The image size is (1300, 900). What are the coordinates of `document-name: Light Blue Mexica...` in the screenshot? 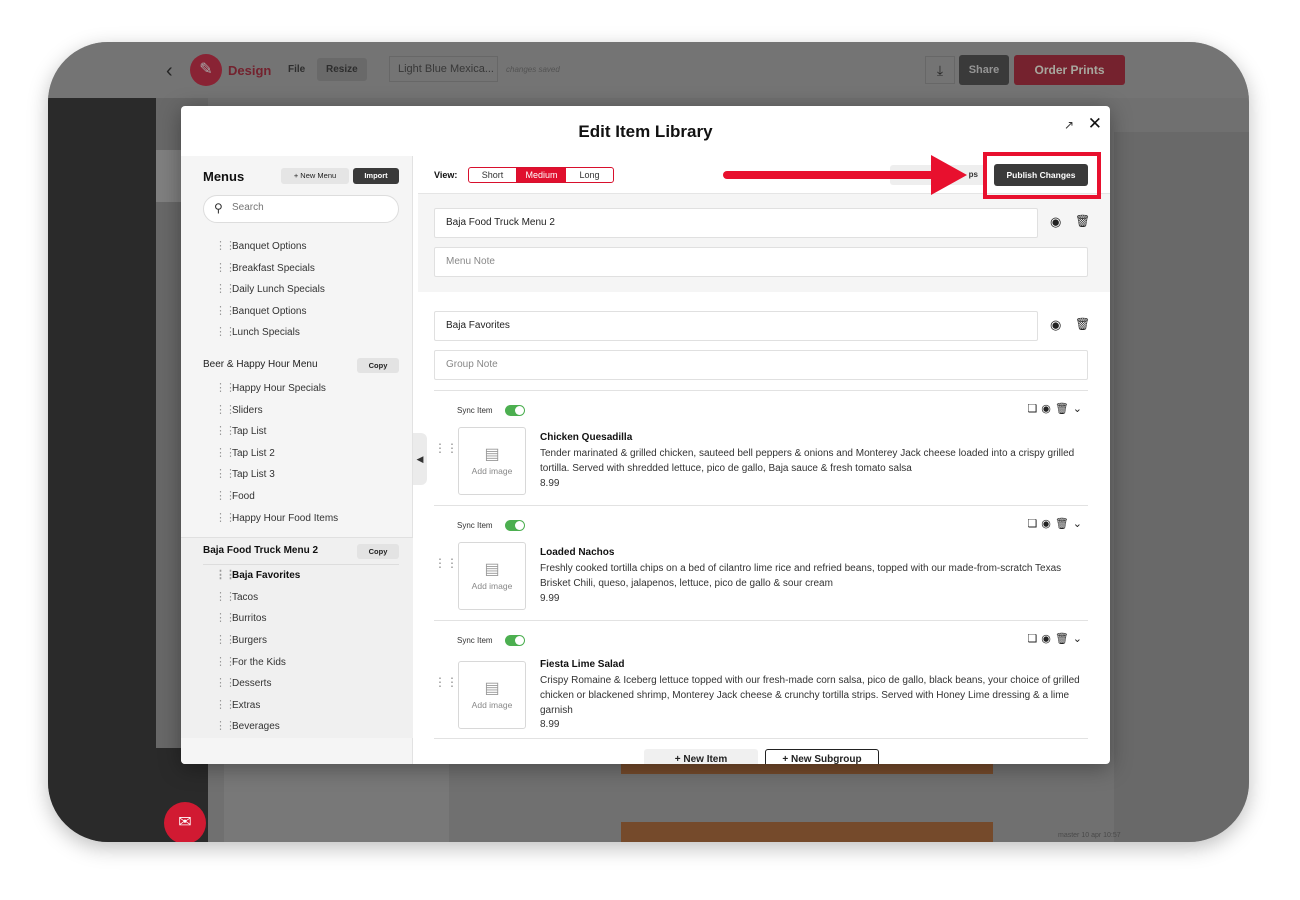 It's located at (443, 69).